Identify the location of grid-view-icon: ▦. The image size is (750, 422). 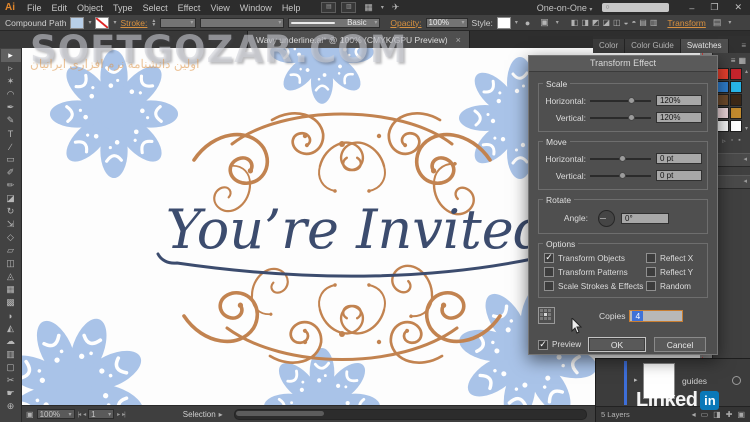
(742, 60).